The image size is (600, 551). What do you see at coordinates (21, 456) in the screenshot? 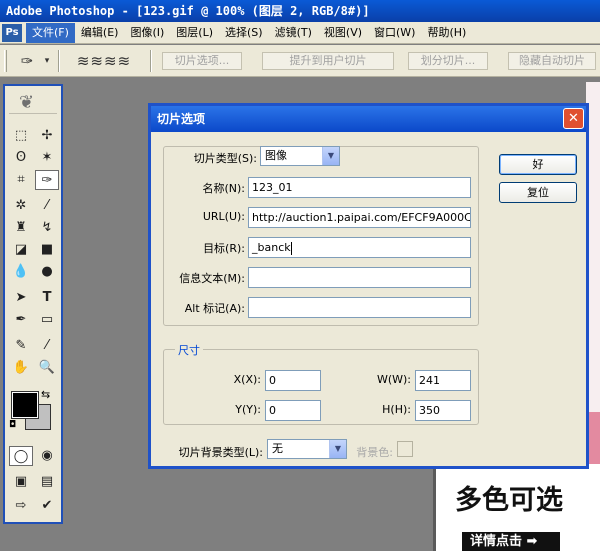
I see `standard-mode-icon: ◯` at bounding box center [21, 456].